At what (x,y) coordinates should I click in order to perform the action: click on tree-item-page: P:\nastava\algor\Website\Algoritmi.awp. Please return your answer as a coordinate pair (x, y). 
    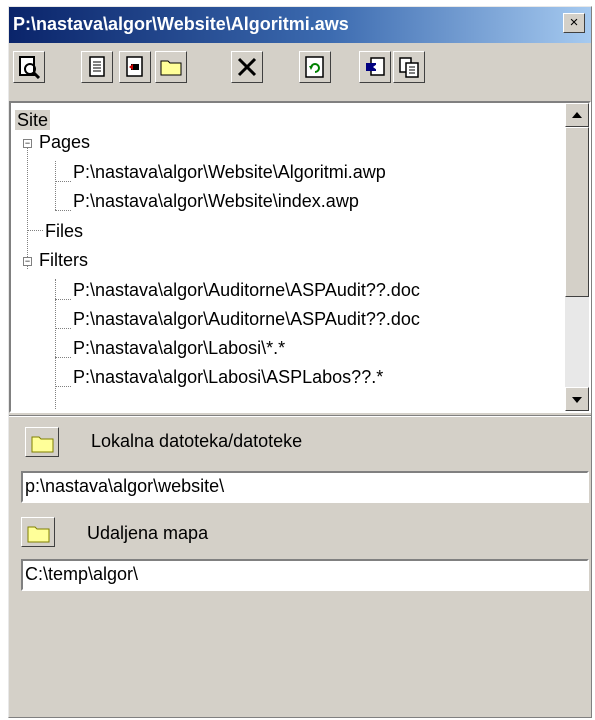
    Looking at the image, I should click on (229, 172).